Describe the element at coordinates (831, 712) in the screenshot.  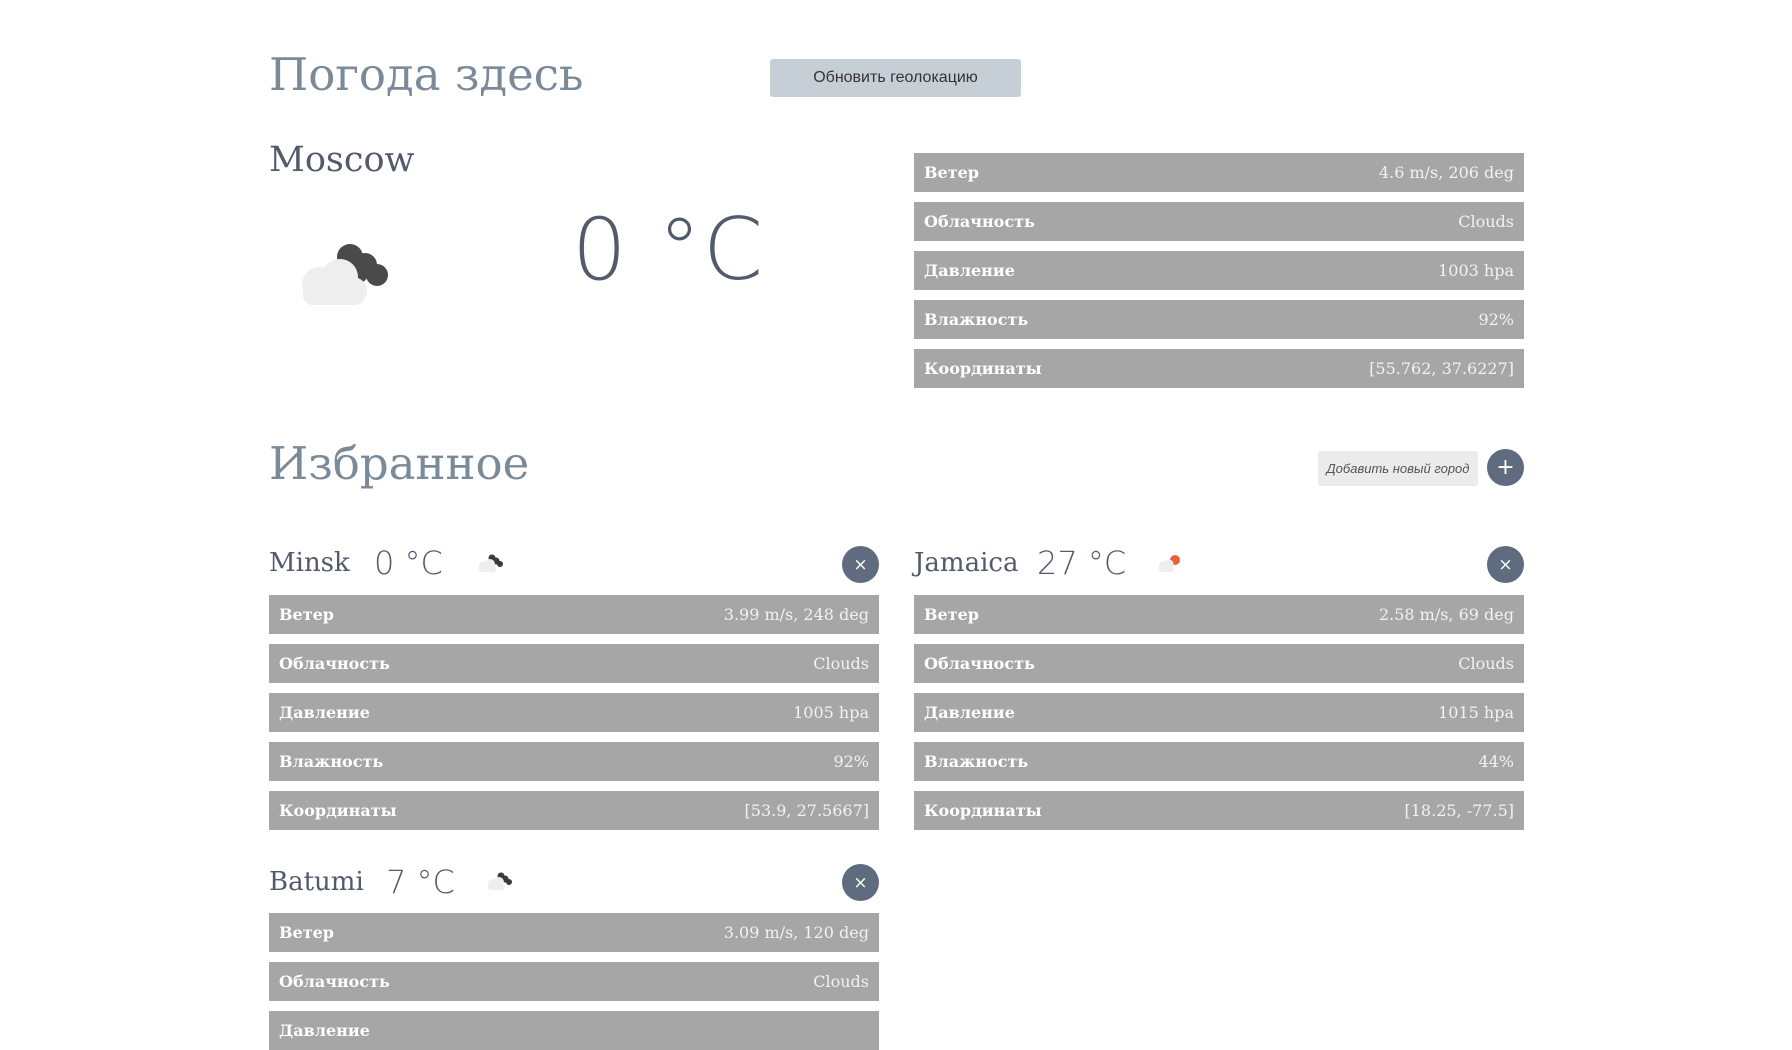
I see `row-value: 1005 hpa` at that location.